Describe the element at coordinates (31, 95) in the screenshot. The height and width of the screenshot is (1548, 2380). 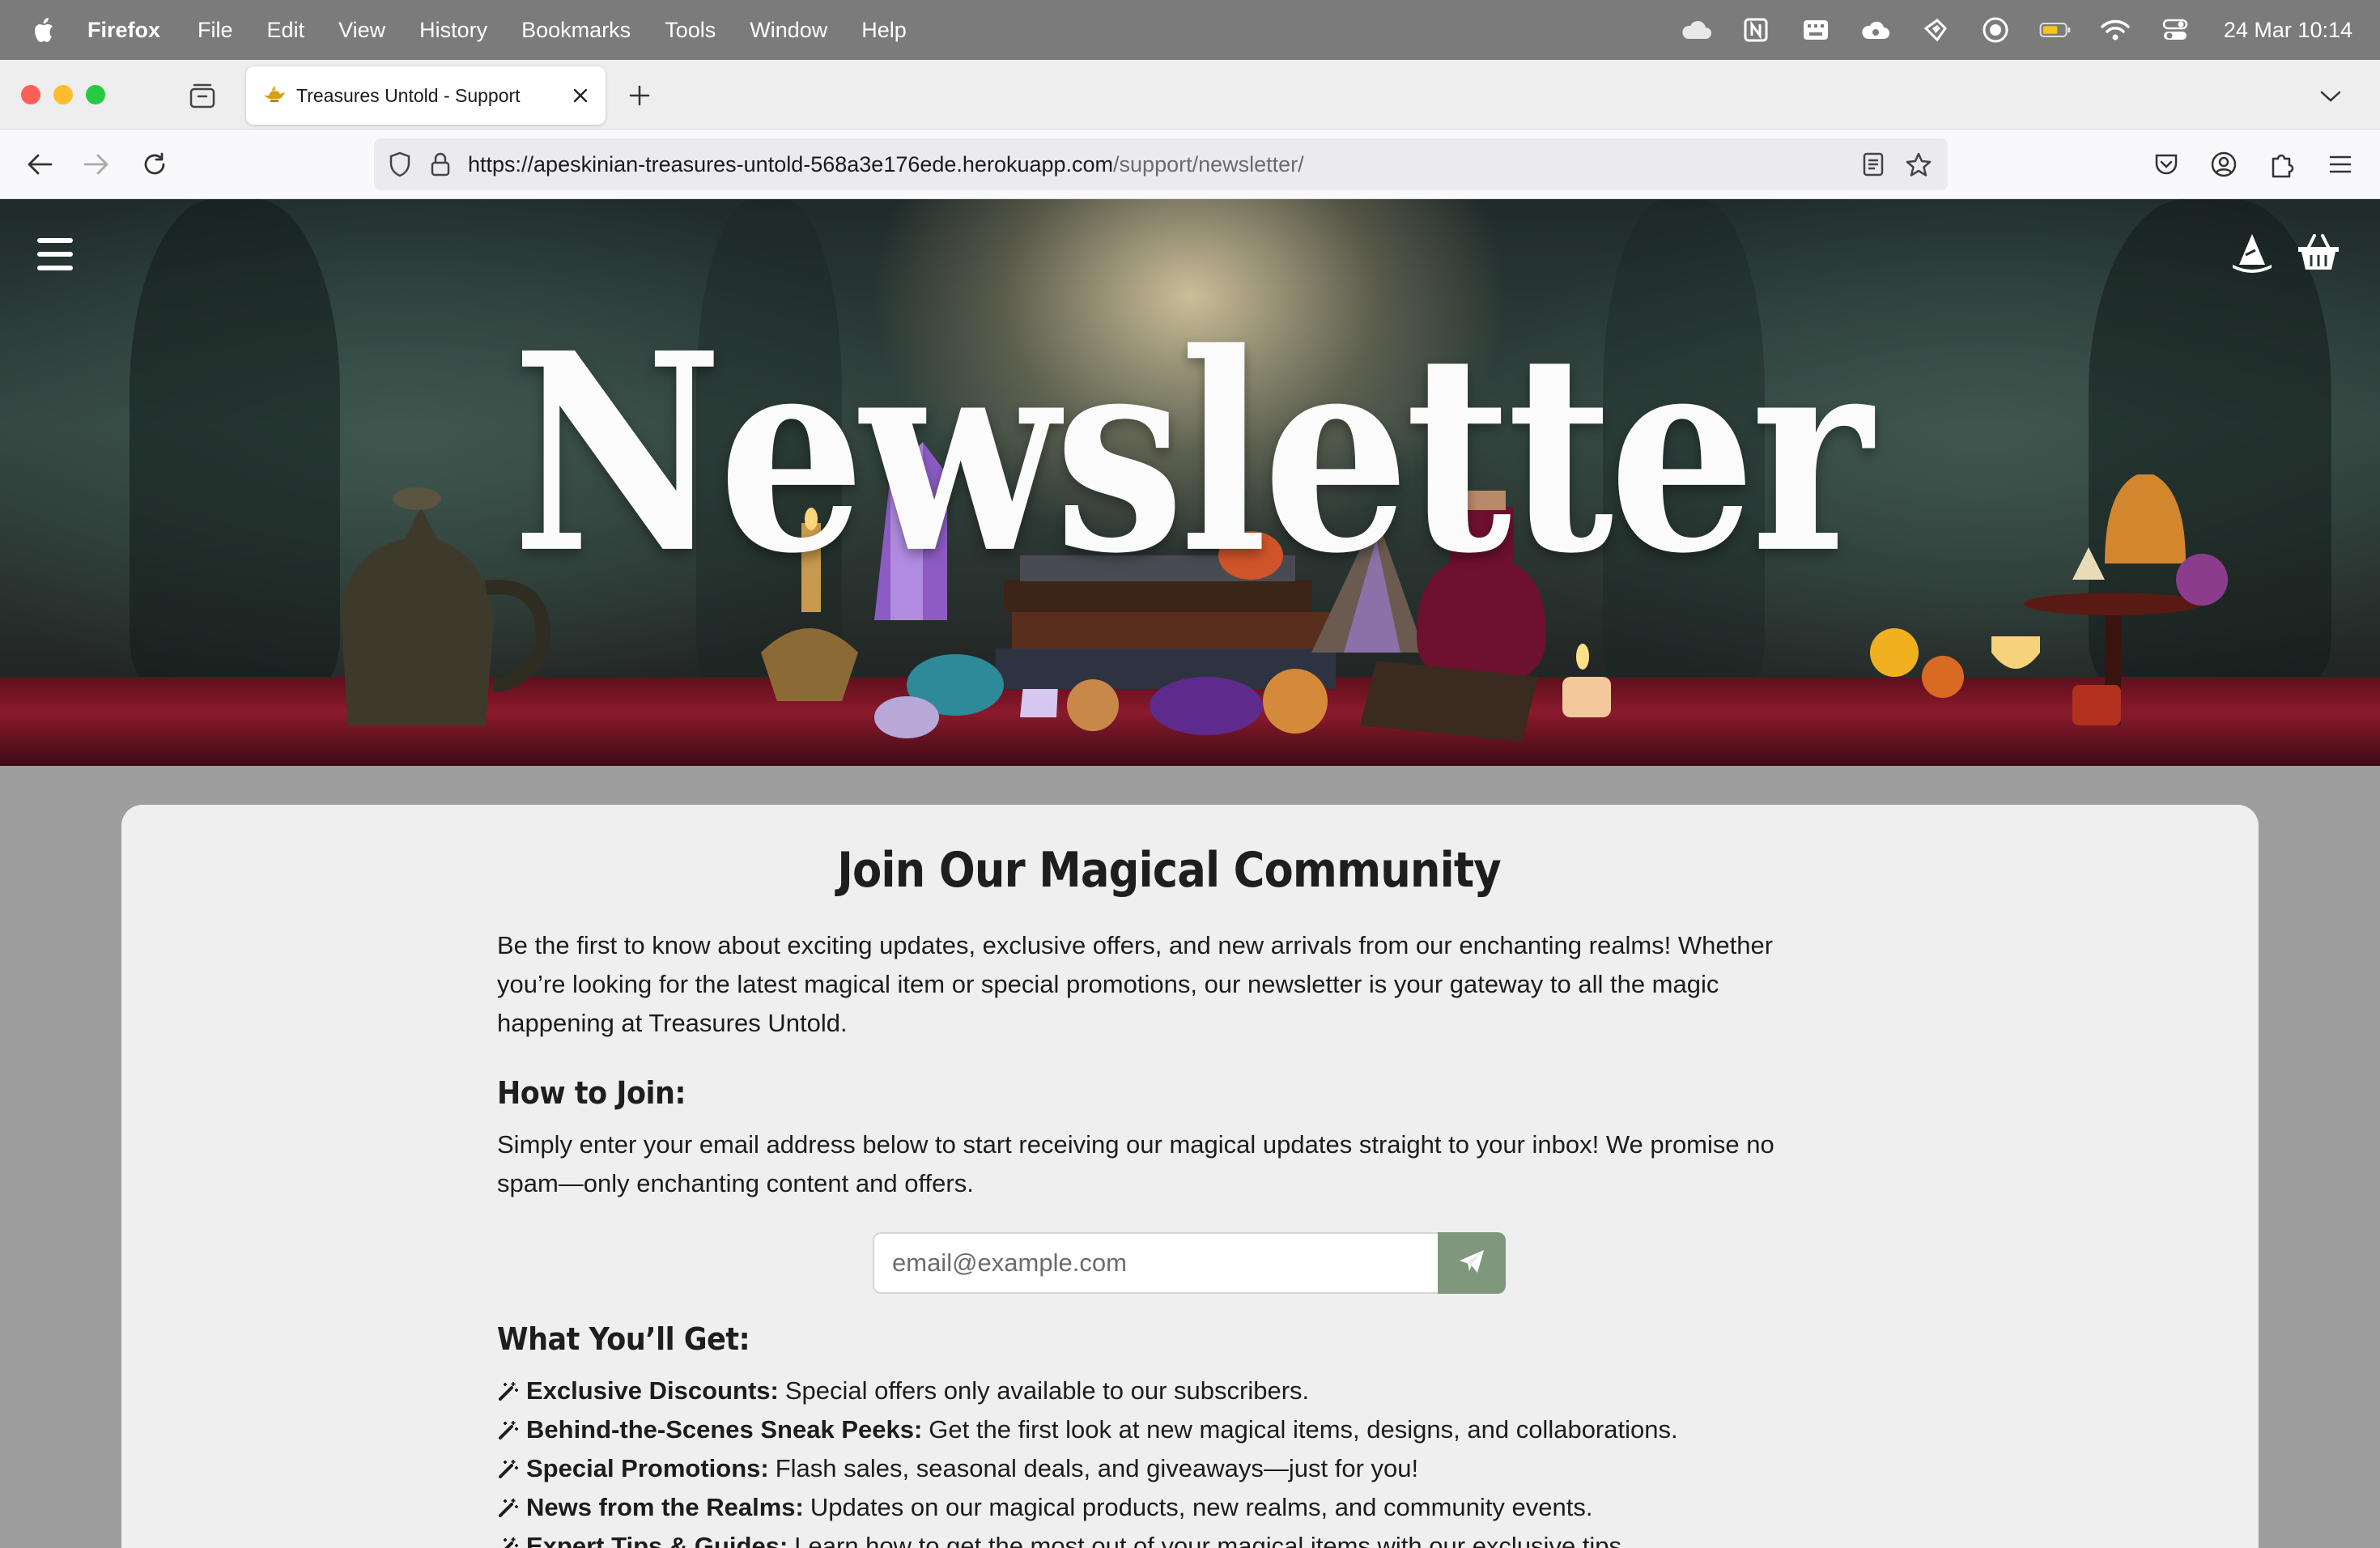
I see `close-window-button` at that location.